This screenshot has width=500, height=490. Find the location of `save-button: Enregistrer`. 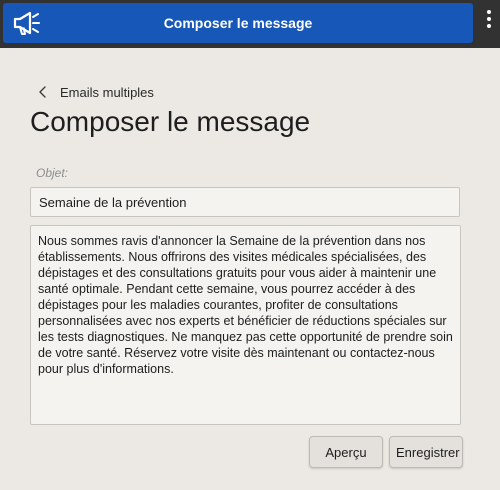

save-button: Enregistrer is located at coordinates (426, 452).